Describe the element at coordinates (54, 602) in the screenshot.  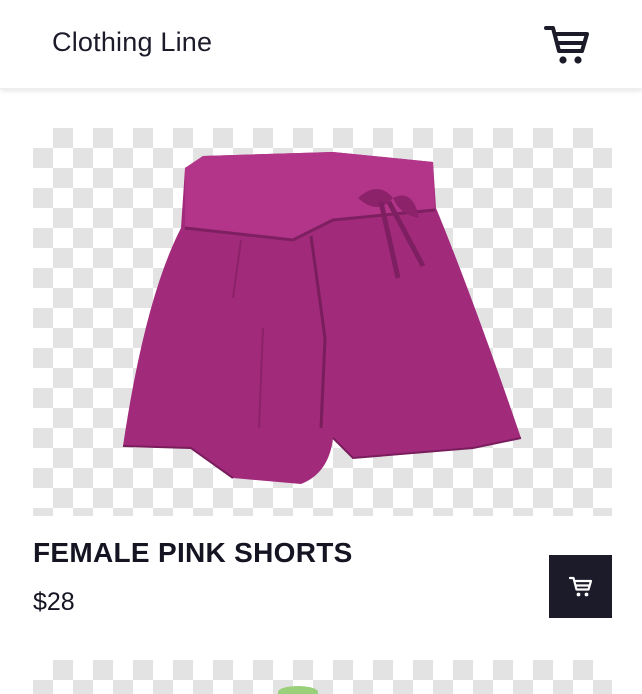
I see `product-price: $28` at that location.